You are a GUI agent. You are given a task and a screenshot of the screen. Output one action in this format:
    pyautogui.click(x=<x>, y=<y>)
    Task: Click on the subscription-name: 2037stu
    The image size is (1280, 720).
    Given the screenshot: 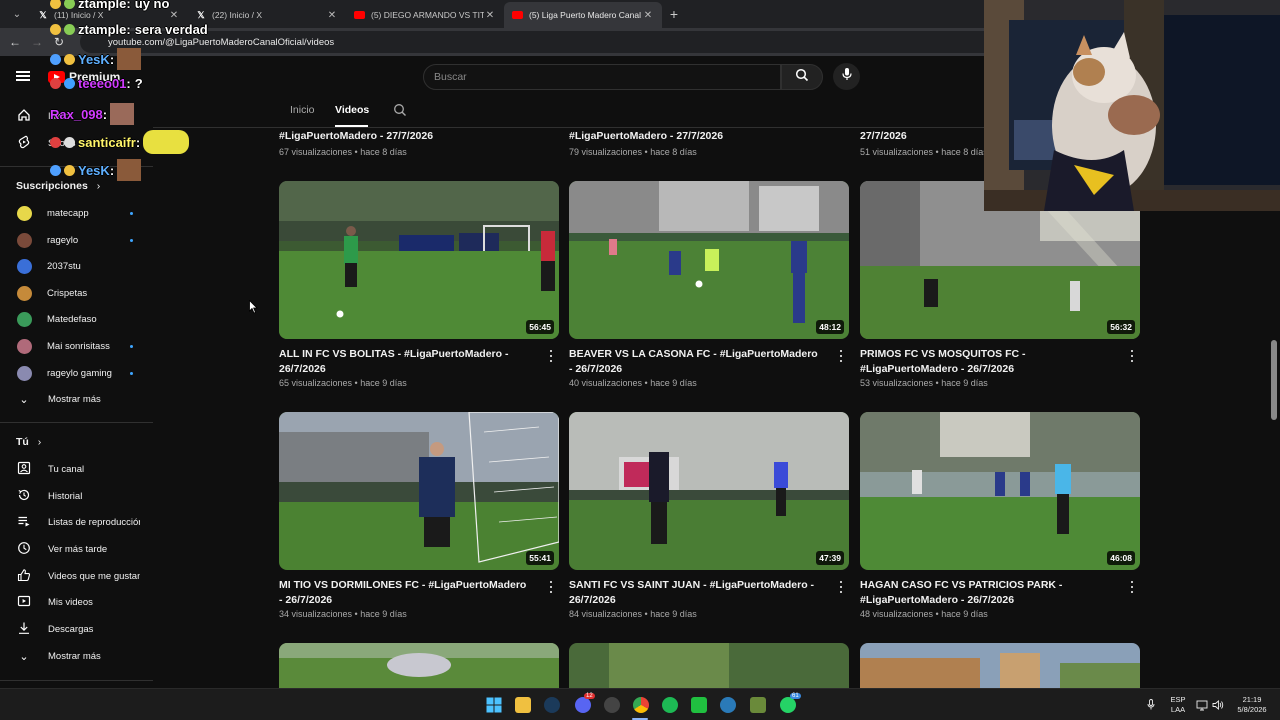 What is the action you would take?
    pyautogui.click(x=64, y=266)
    